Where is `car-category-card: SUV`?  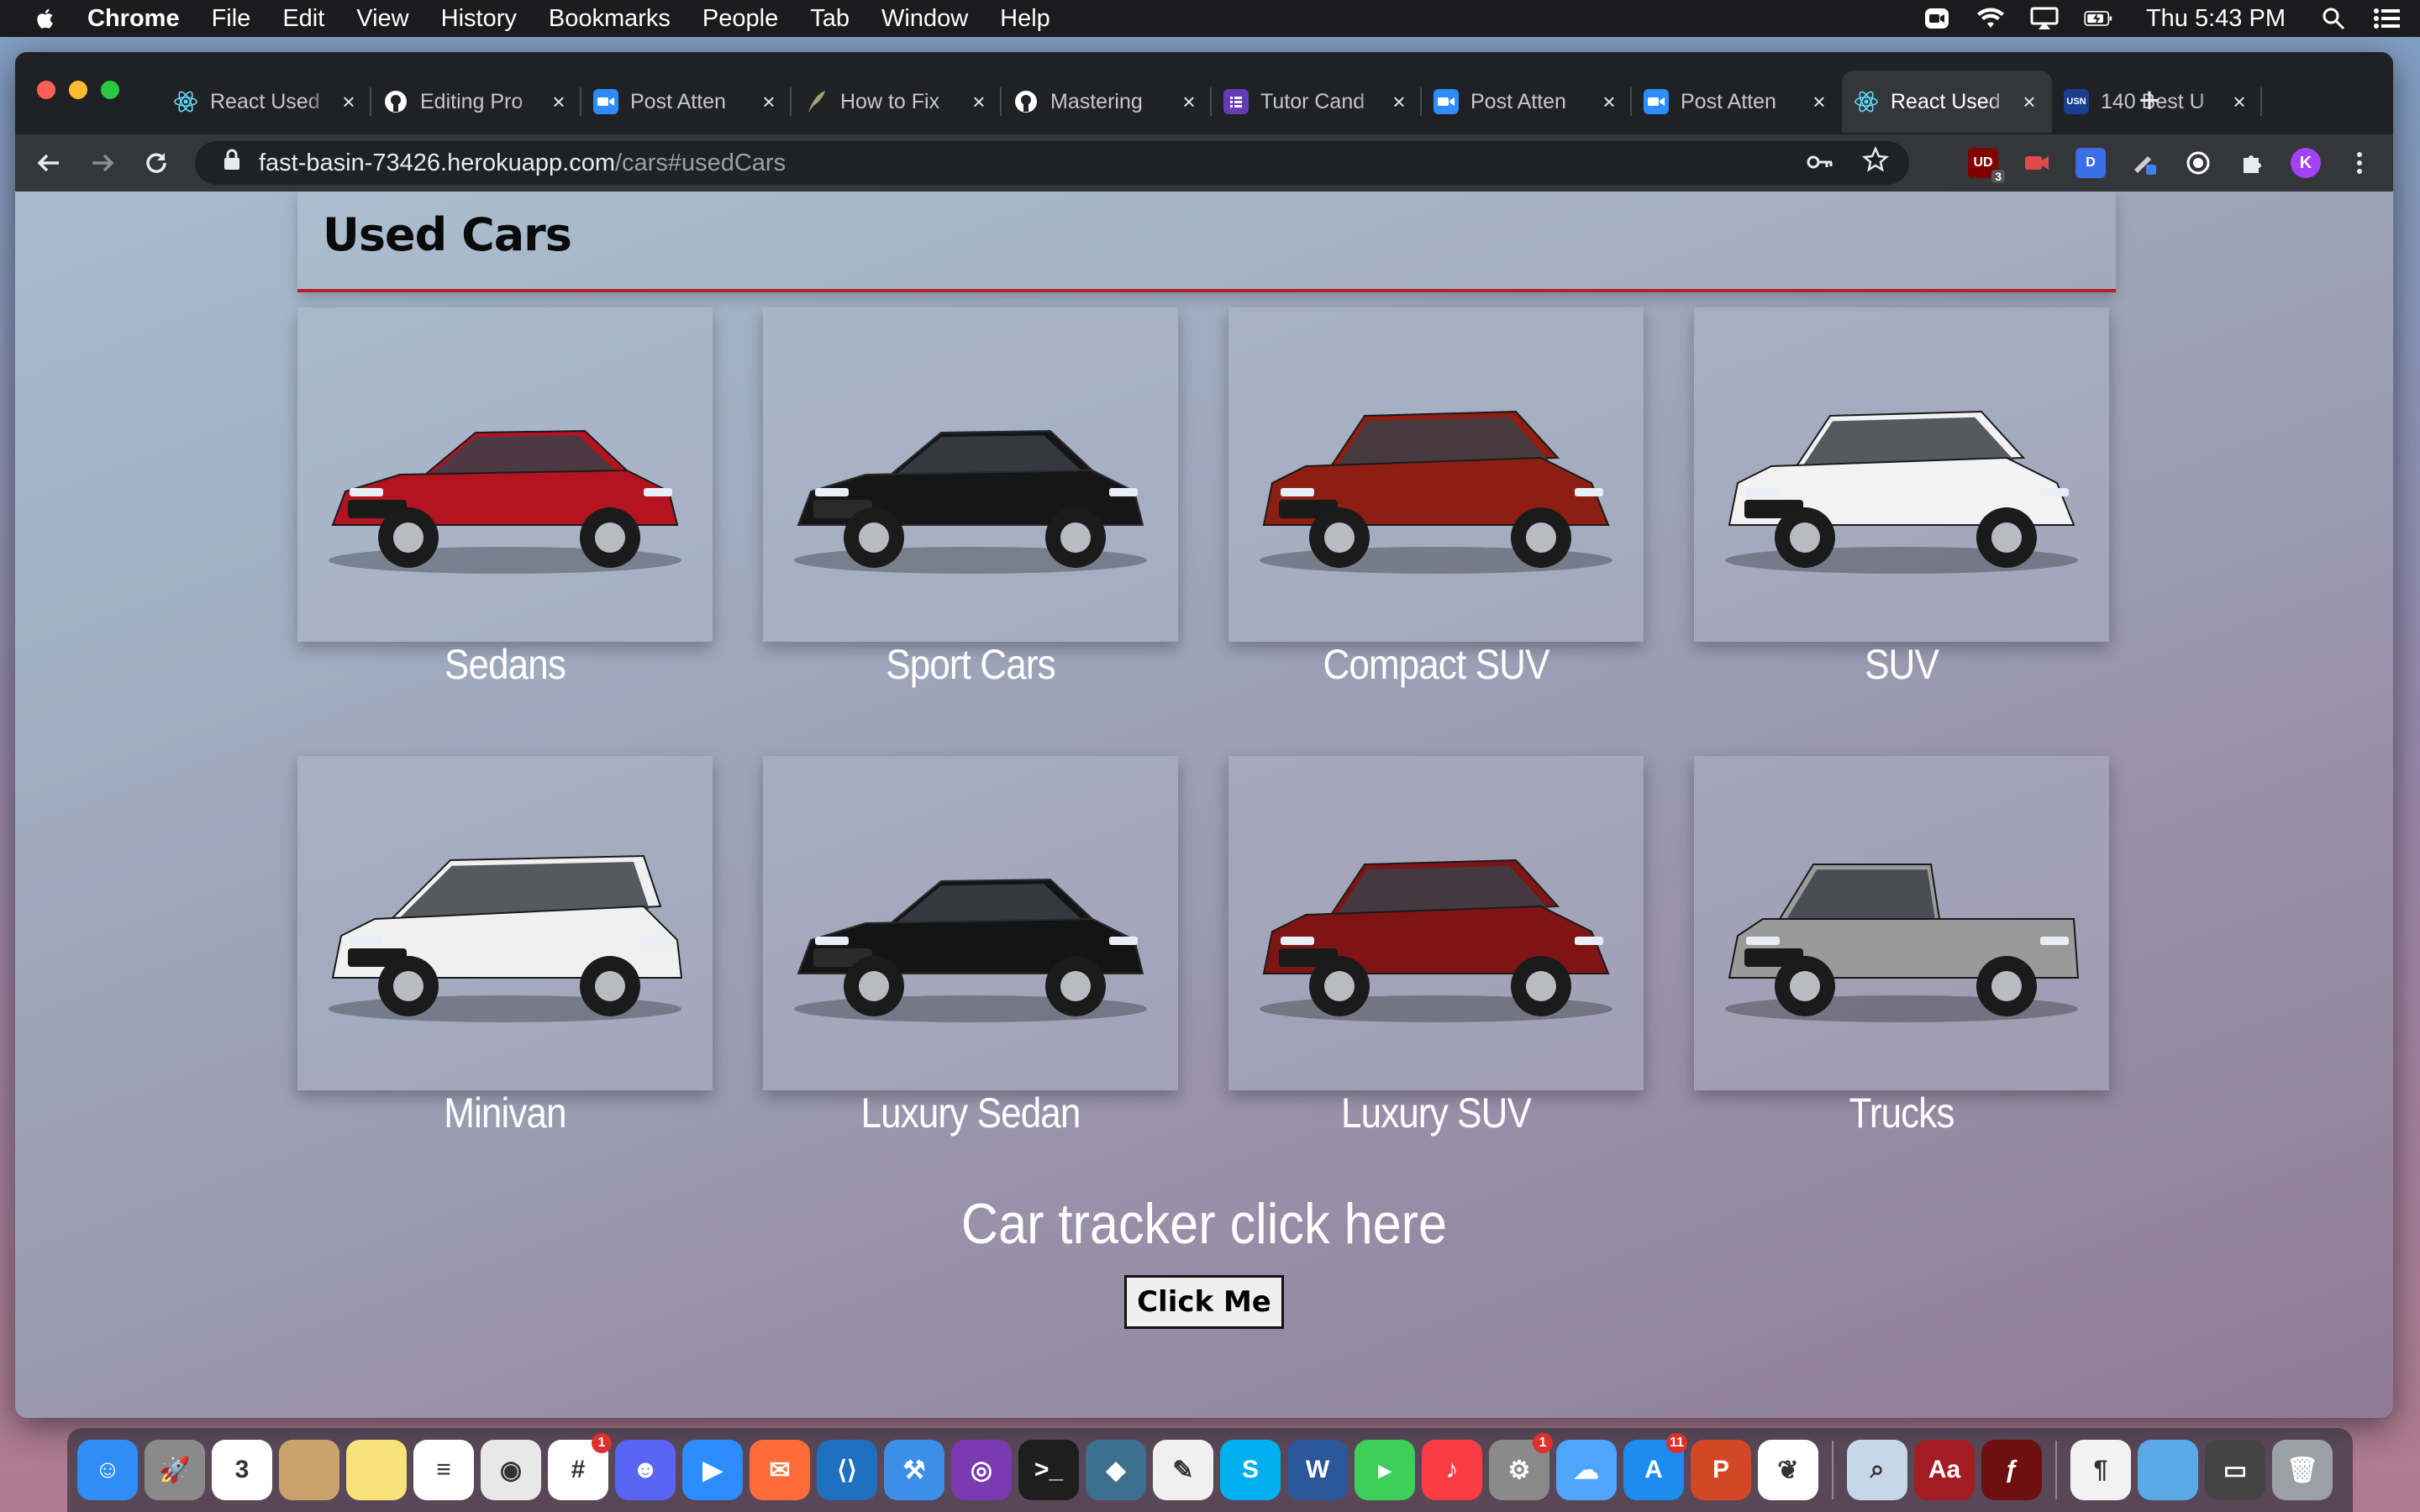
car-category-card: SUV is located at coordinates (1902, 497).